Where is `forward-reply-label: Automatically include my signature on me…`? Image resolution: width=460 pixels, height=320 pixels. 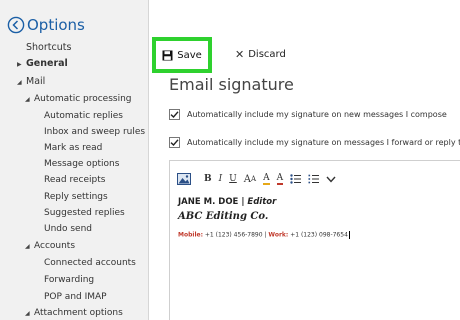
forward-reply-label: Automatically include my signature on me… is located at coordinates (323, 142).